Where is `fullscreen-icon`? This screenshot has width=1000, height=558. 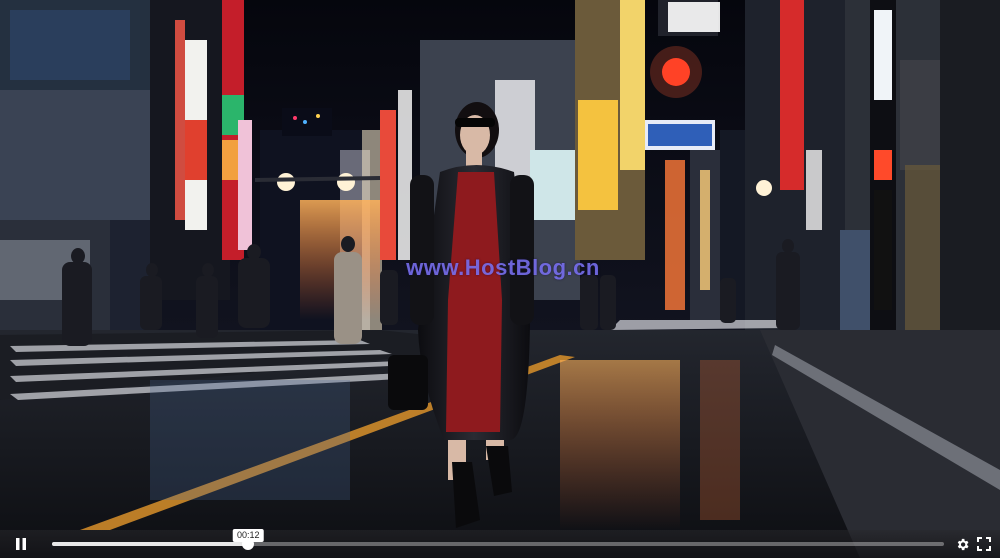 fullscreen-icon is located at coordinates (984, 544).